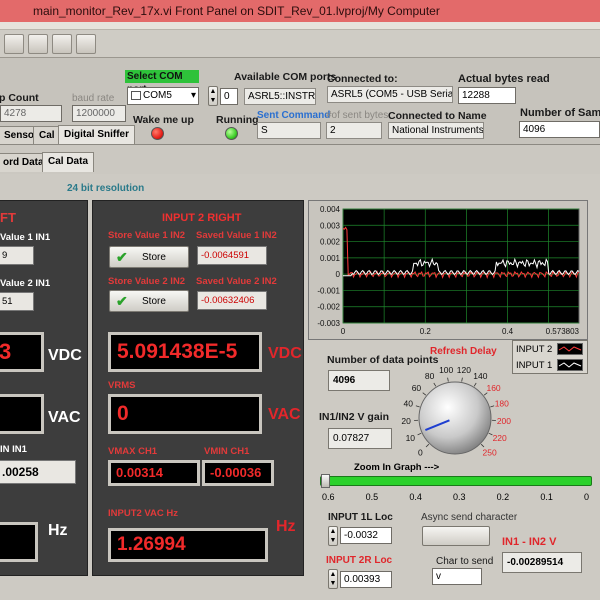  I want to click on gain-field: 0.07827, so click(360, 438).